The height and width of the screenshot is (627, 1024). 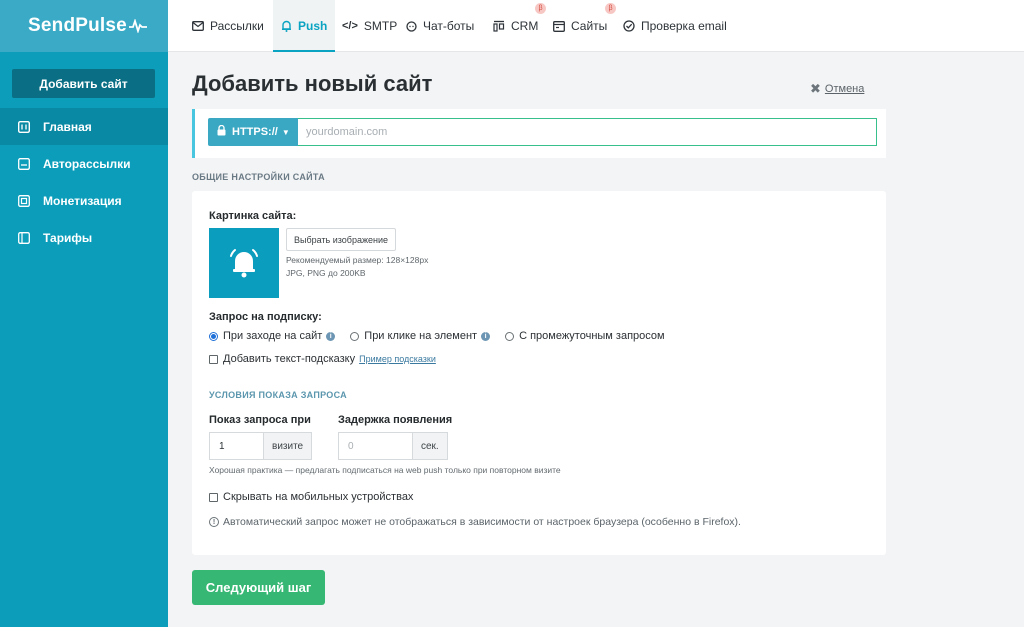 I want to click on site-image-preview, so click(x=244, y=263).